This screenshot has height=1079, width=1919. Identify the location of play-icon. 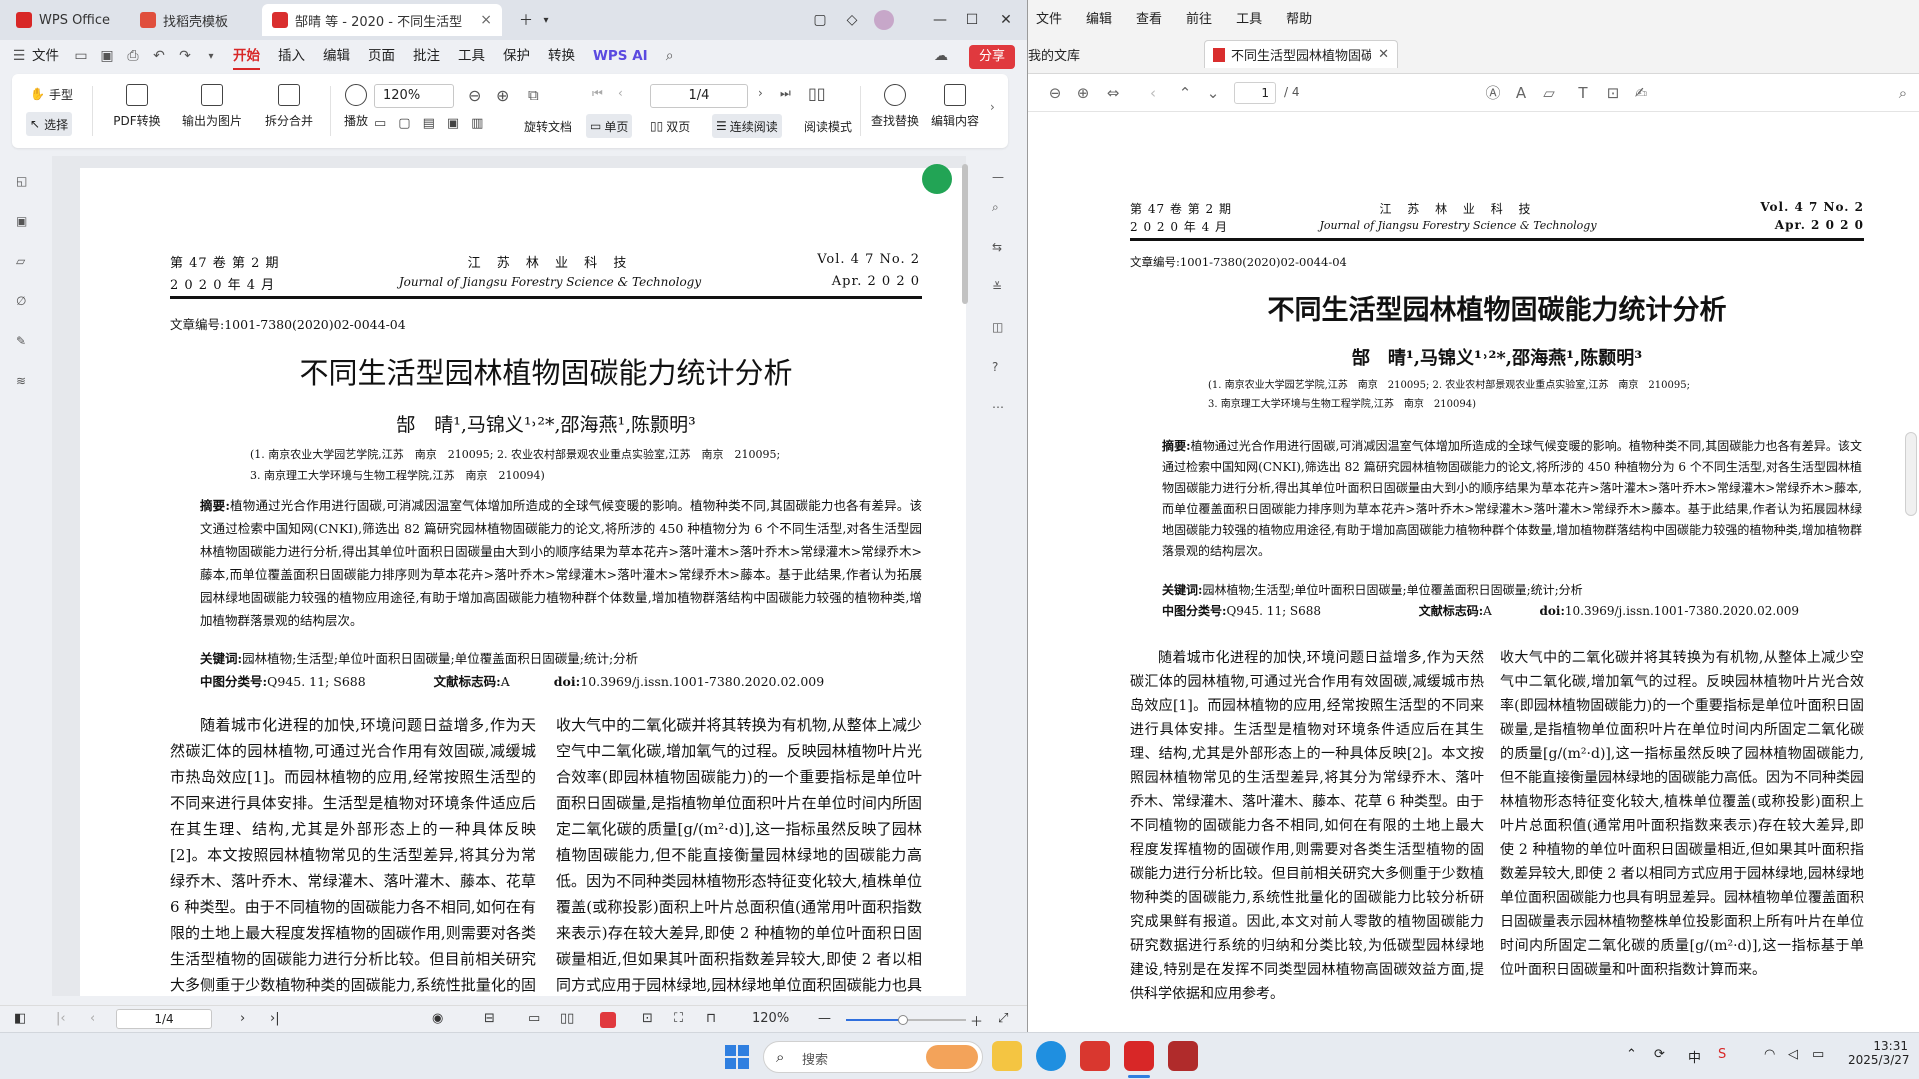
(608, 1020).